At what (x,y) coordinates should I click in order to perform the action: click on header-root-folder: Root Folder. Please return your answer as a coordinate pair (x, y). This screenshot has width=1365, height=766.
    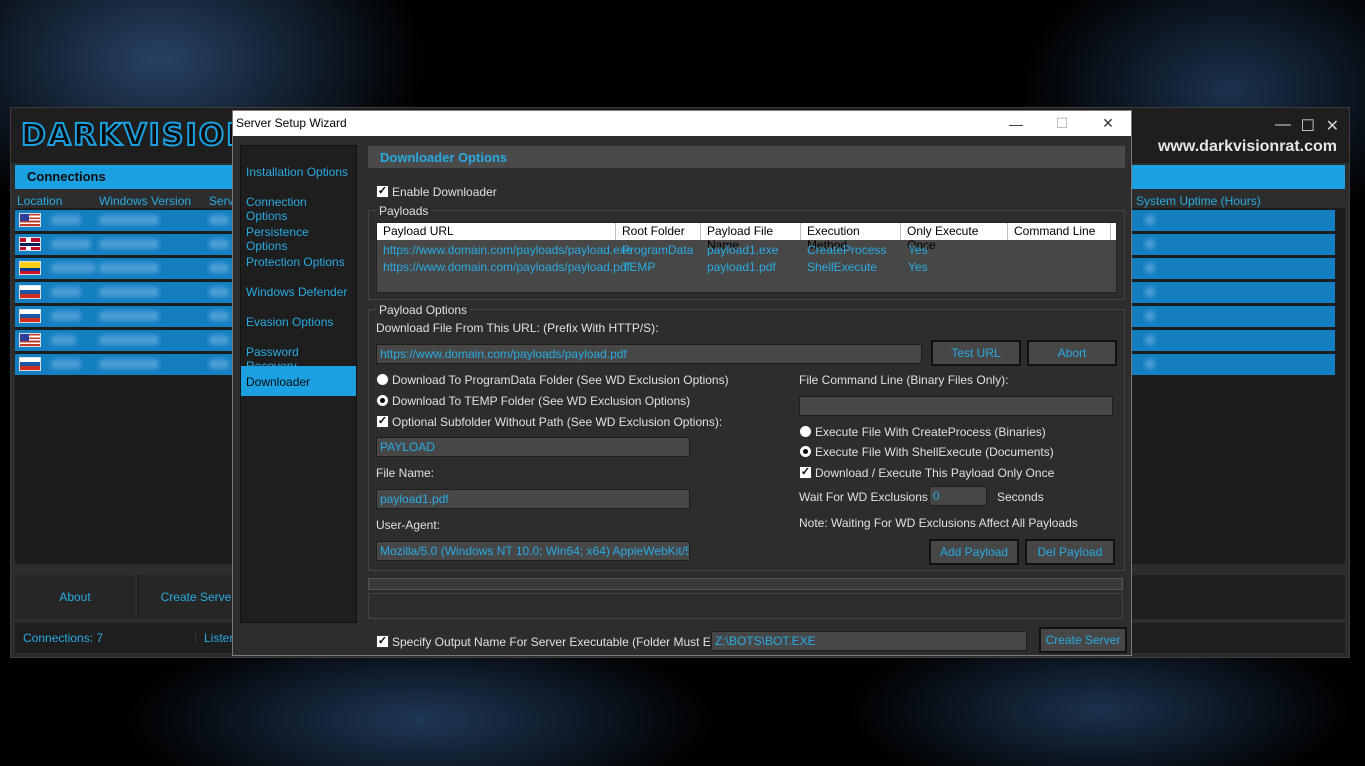
    Looking at the image, I should click on (658, 231).